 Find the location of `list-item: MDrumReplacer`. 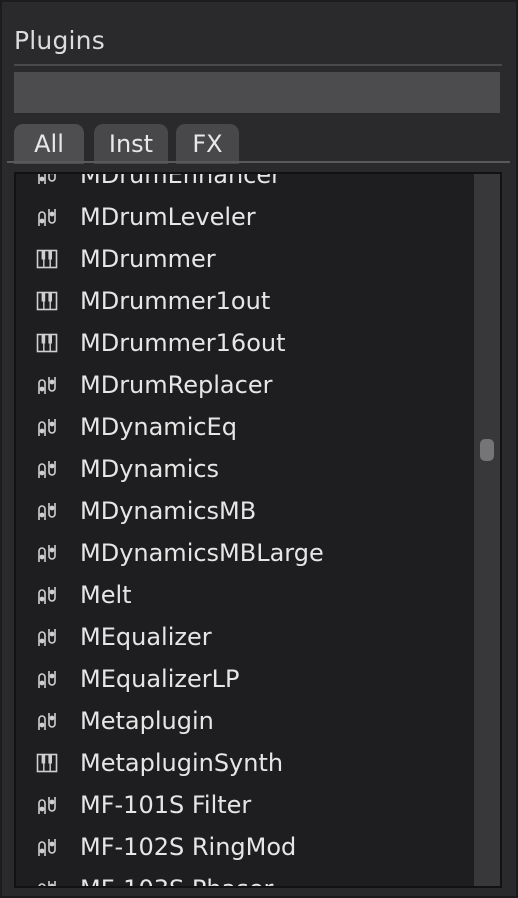

list-item: MDrumReplacer is located at coordinates (244, 385).